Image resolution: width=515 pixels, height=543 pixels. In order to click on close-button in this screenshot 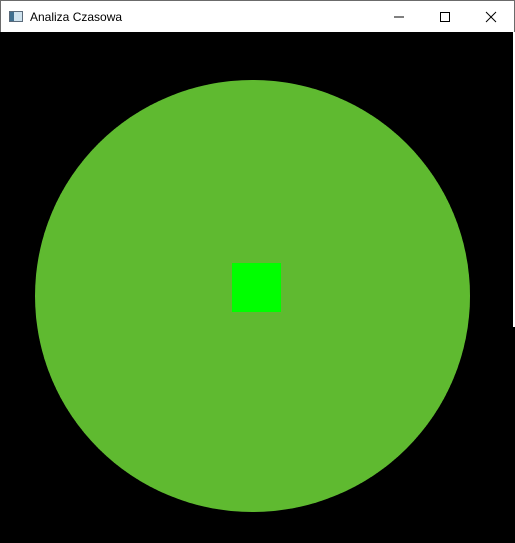, I will do `click(491, 16)`.